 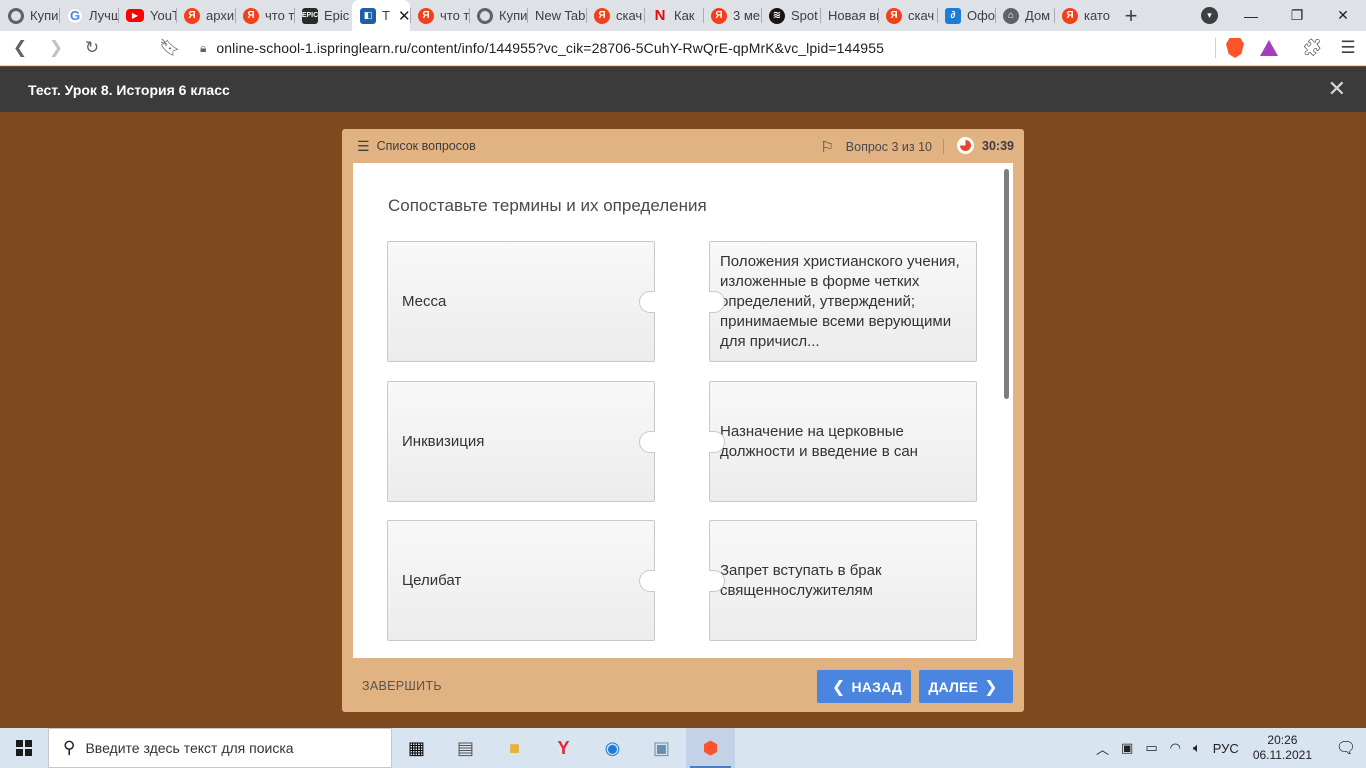 What do you see at coordinates (1346, 748) in the screenshot?
I see `notification-icon: 🗨︎` at bounding box center [1346, 748].